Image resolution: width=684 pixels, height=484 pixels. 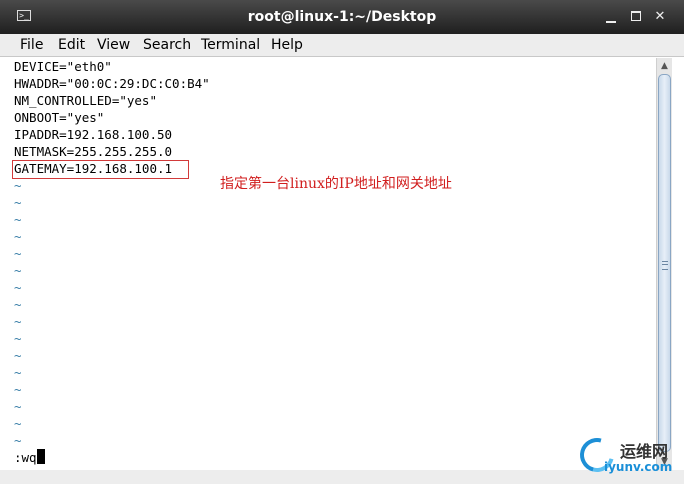 What do you see at coordinates (59, 117) in the screenshot?
I see `config-line-onboot: ONBOOT="yes"` at bounding box center [59, 117].